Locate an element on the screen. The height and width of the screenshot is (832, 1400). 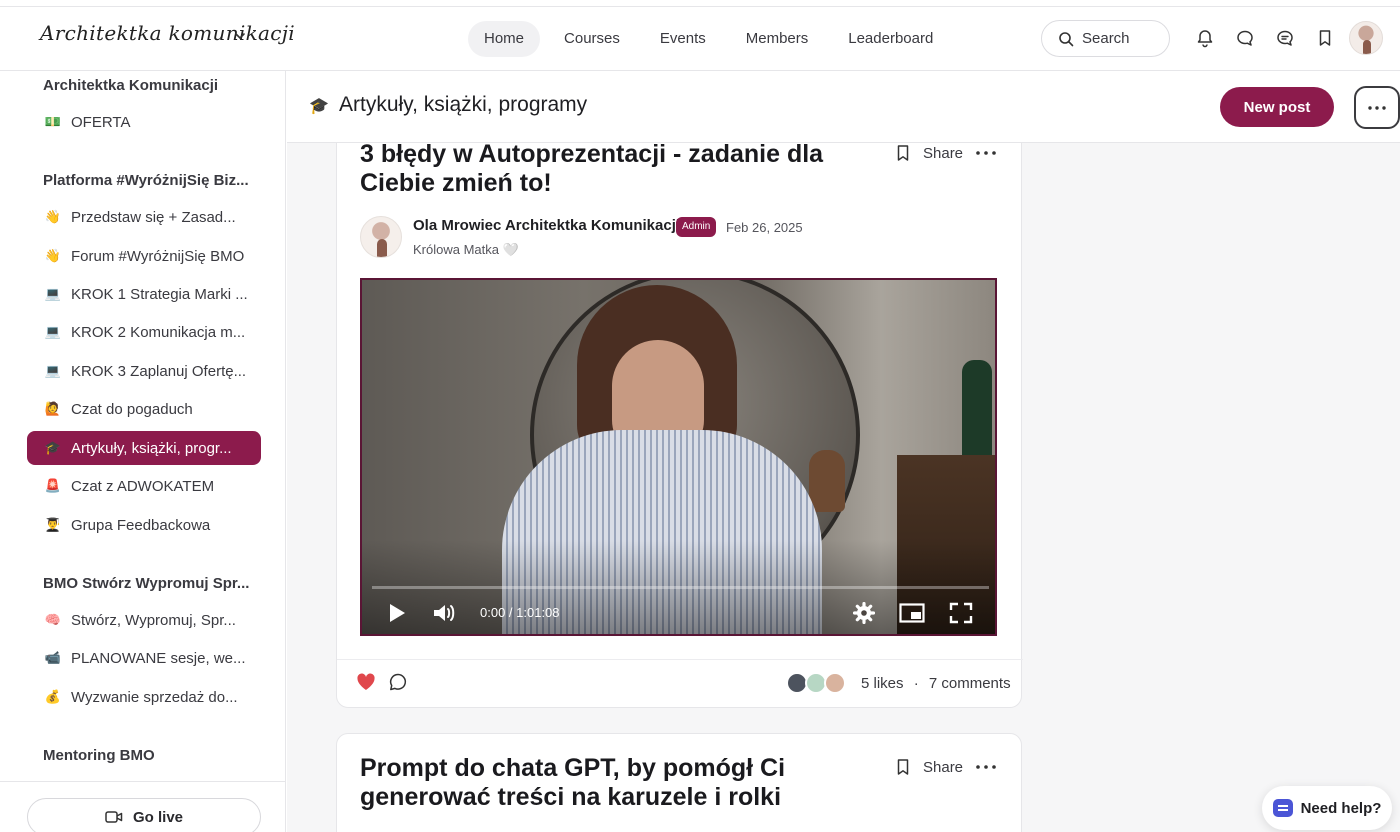
video-camera-icon: 📹 is located at coordinates (53, 657).